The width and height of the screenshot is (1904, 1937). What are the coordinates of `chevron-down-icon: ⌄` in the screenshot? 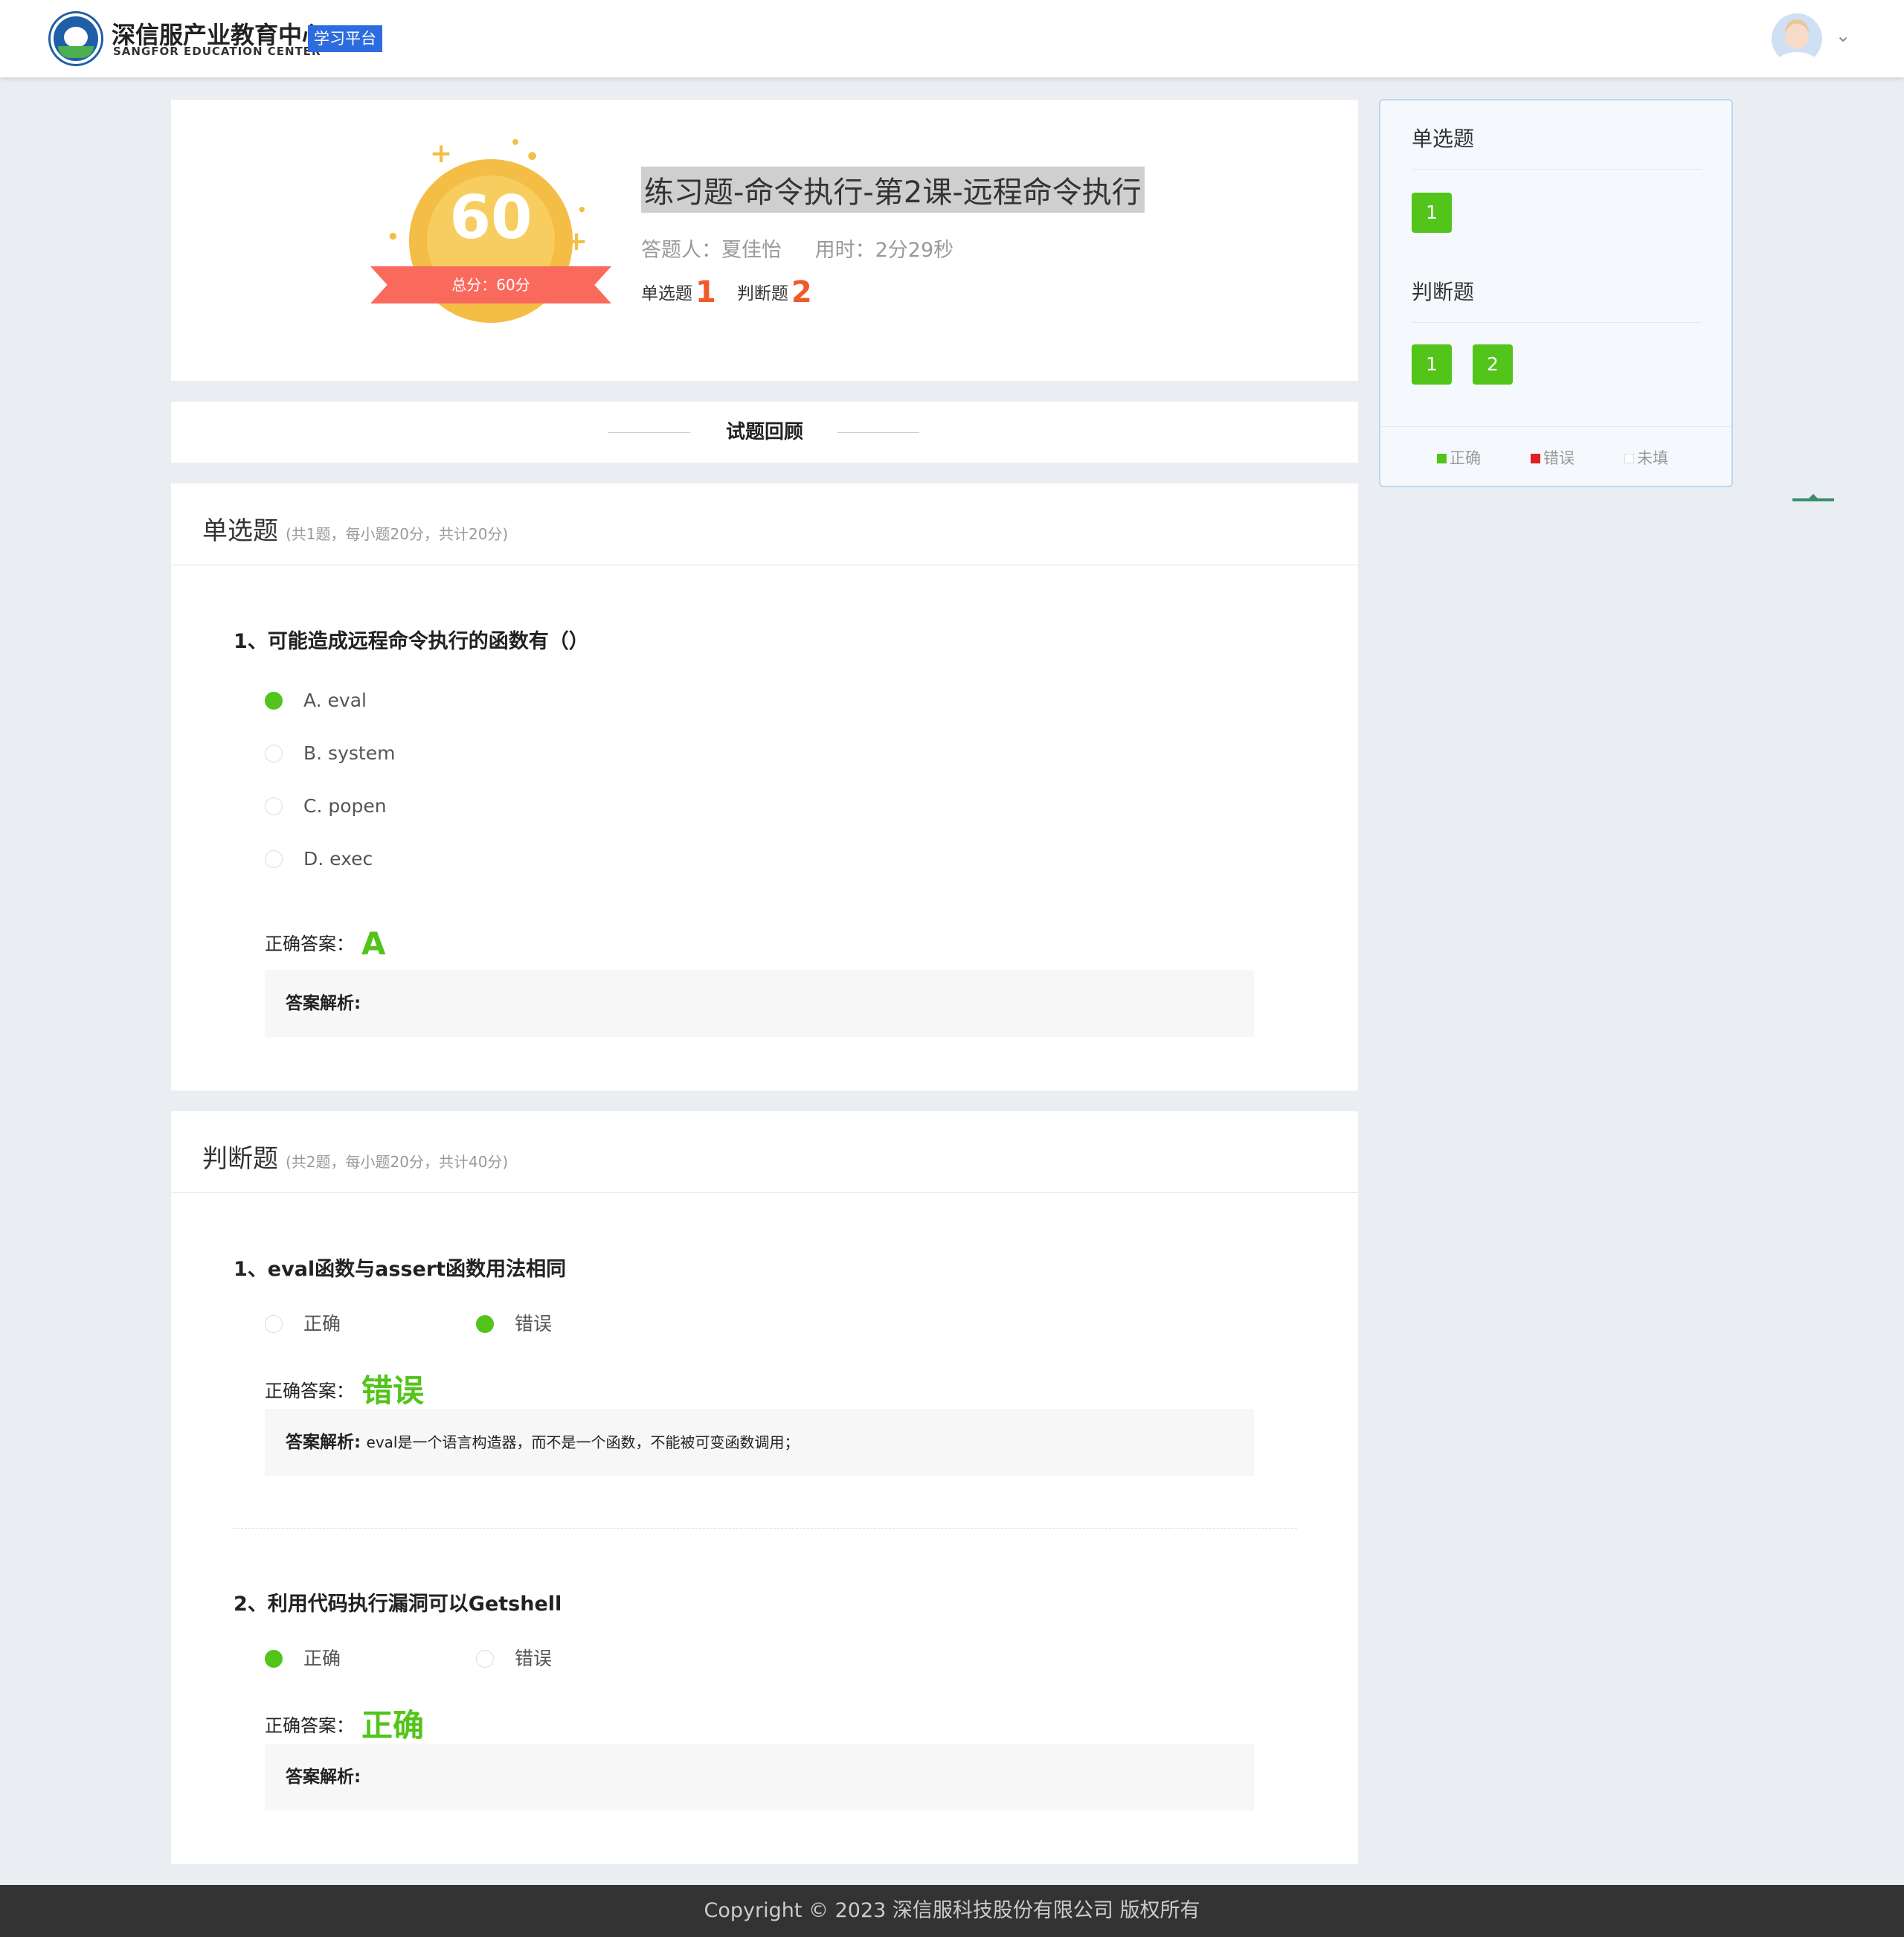 It's located at (1843, 35).